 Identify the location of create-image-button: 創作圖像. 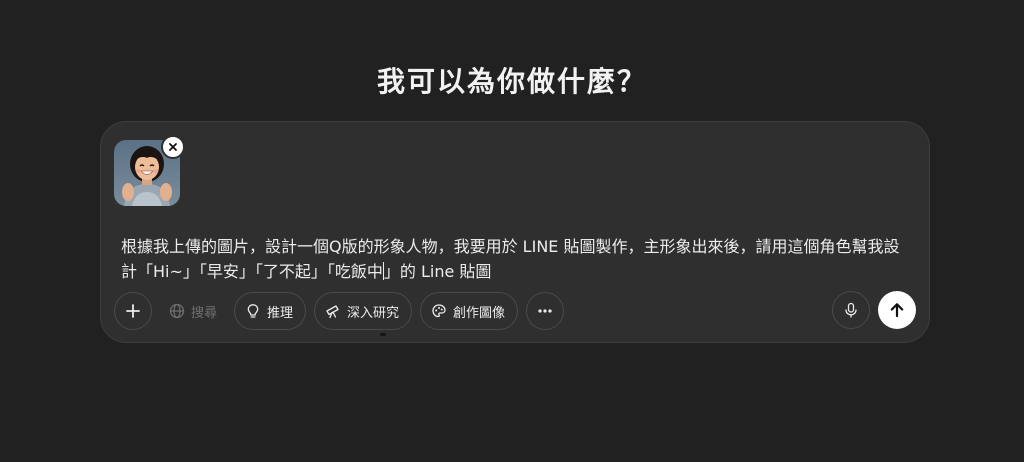
(469, 311).